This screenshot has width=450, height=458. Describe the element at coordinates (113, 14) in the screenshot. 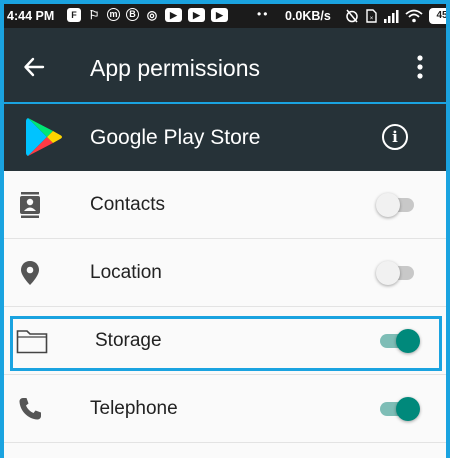

I see `messenger-icon: m` at that location.